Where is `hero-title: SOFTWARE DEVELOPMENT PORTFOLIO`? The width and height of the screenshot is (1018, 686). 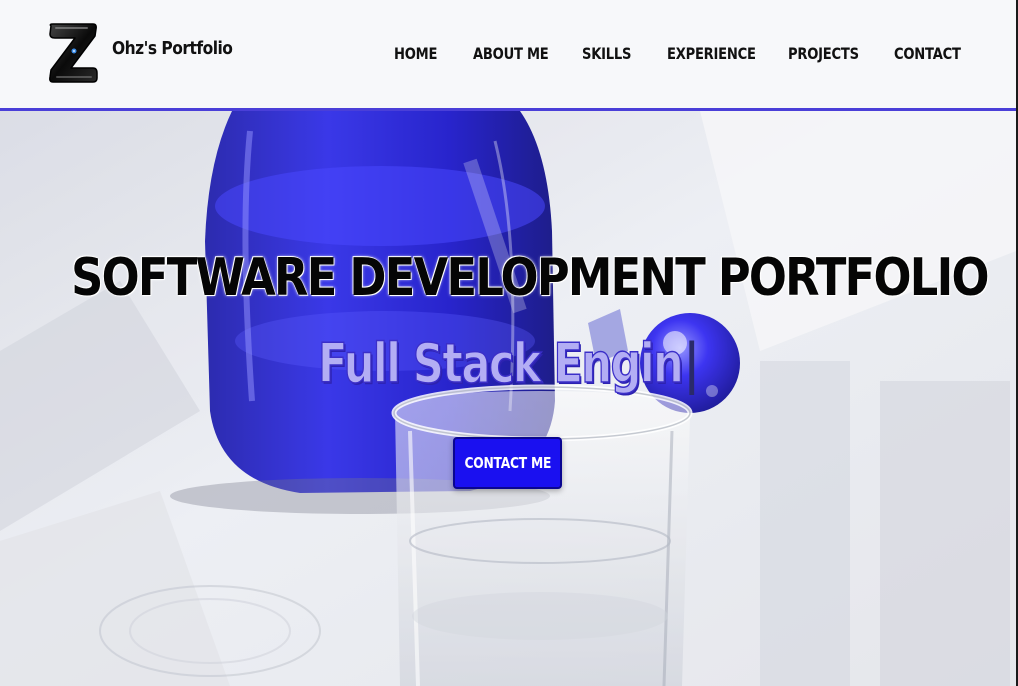 hero-title: SOFTWARE DEVELOPMENT PORTFOLIO is located at coordinates (530, 278).